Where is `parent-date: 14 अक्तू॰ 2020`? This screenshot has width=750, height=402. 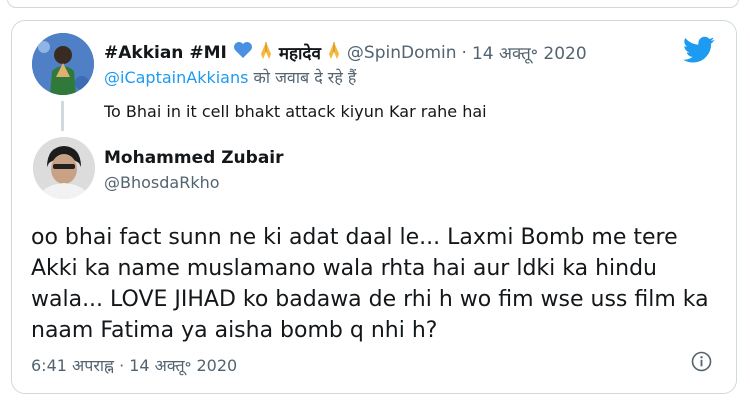
parent-date: 14 अक्तू॰ 2020 is located at coordinates (529, 52).